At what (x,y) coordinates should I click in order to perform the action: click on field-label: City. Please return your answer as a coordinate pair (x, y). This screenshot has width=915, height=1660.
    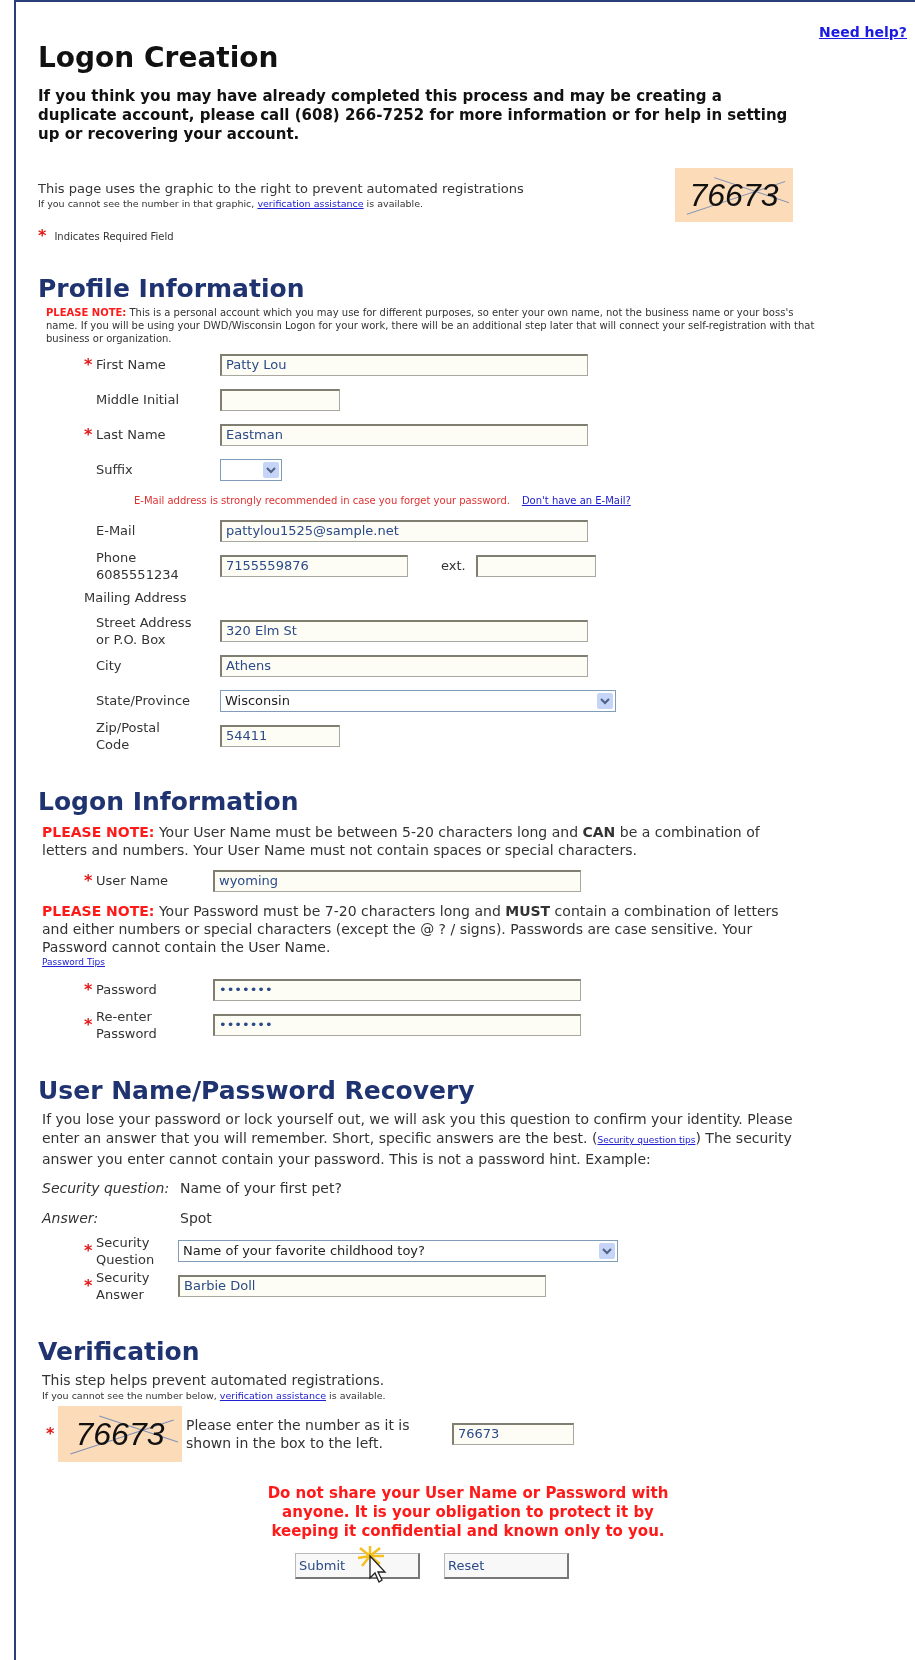
    Looking at the image, I should click on (109, 665).